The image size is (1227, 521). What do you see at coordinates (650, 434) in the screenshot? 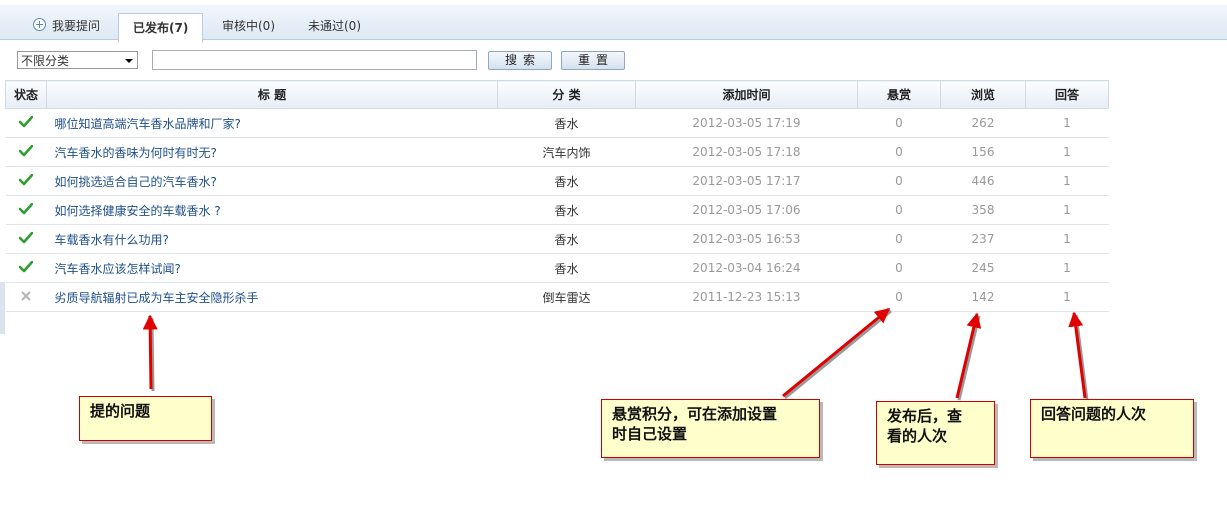
I see `note-reward-line2: 时自己设置` at bounding box center [650, 434].